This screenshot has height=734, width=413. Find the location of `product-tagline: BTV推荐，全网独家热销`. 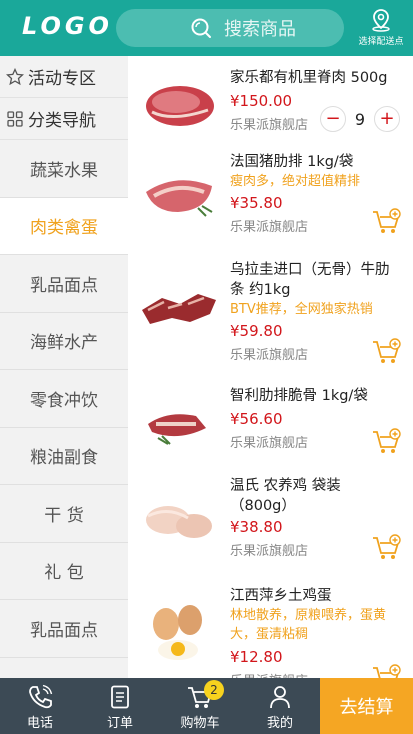

product-tagline: BTV推荐，全网独家热销 is located at coordinates (301, 309).